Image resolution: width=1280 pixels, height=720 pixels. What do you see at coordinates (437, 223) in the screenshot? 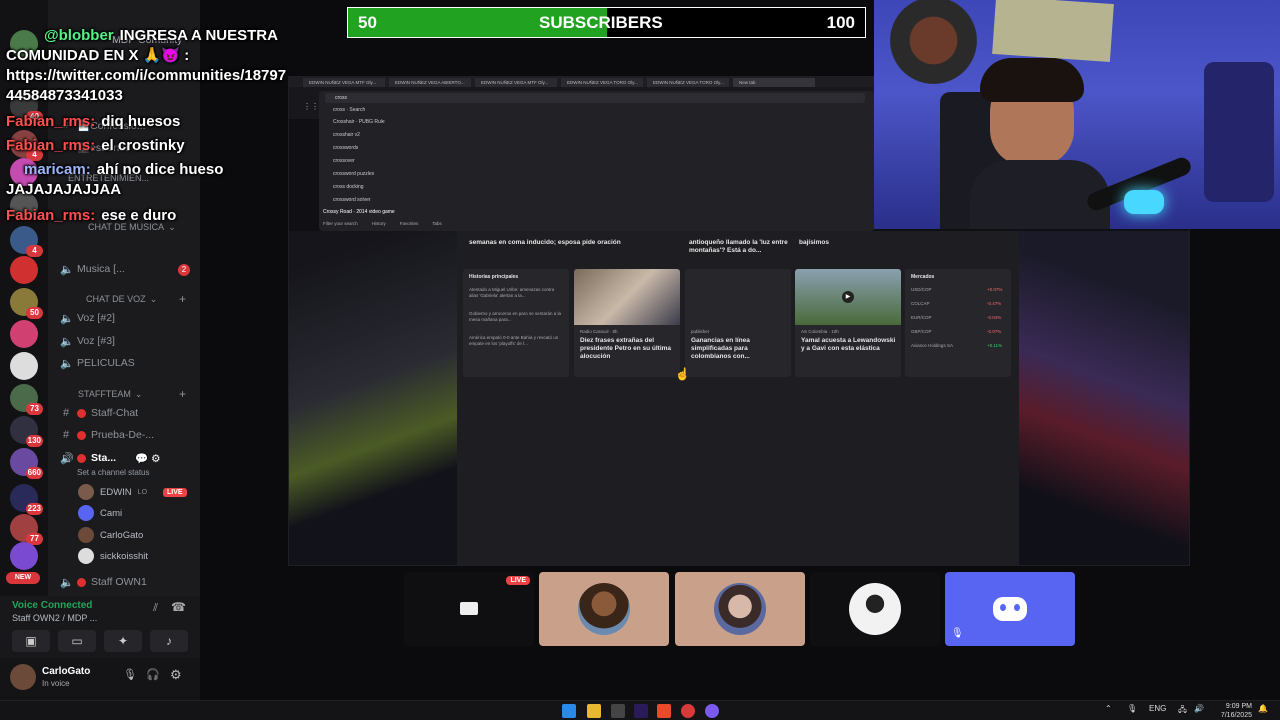
I see `footer-link: Tabs` at bounding box center [437, 223].